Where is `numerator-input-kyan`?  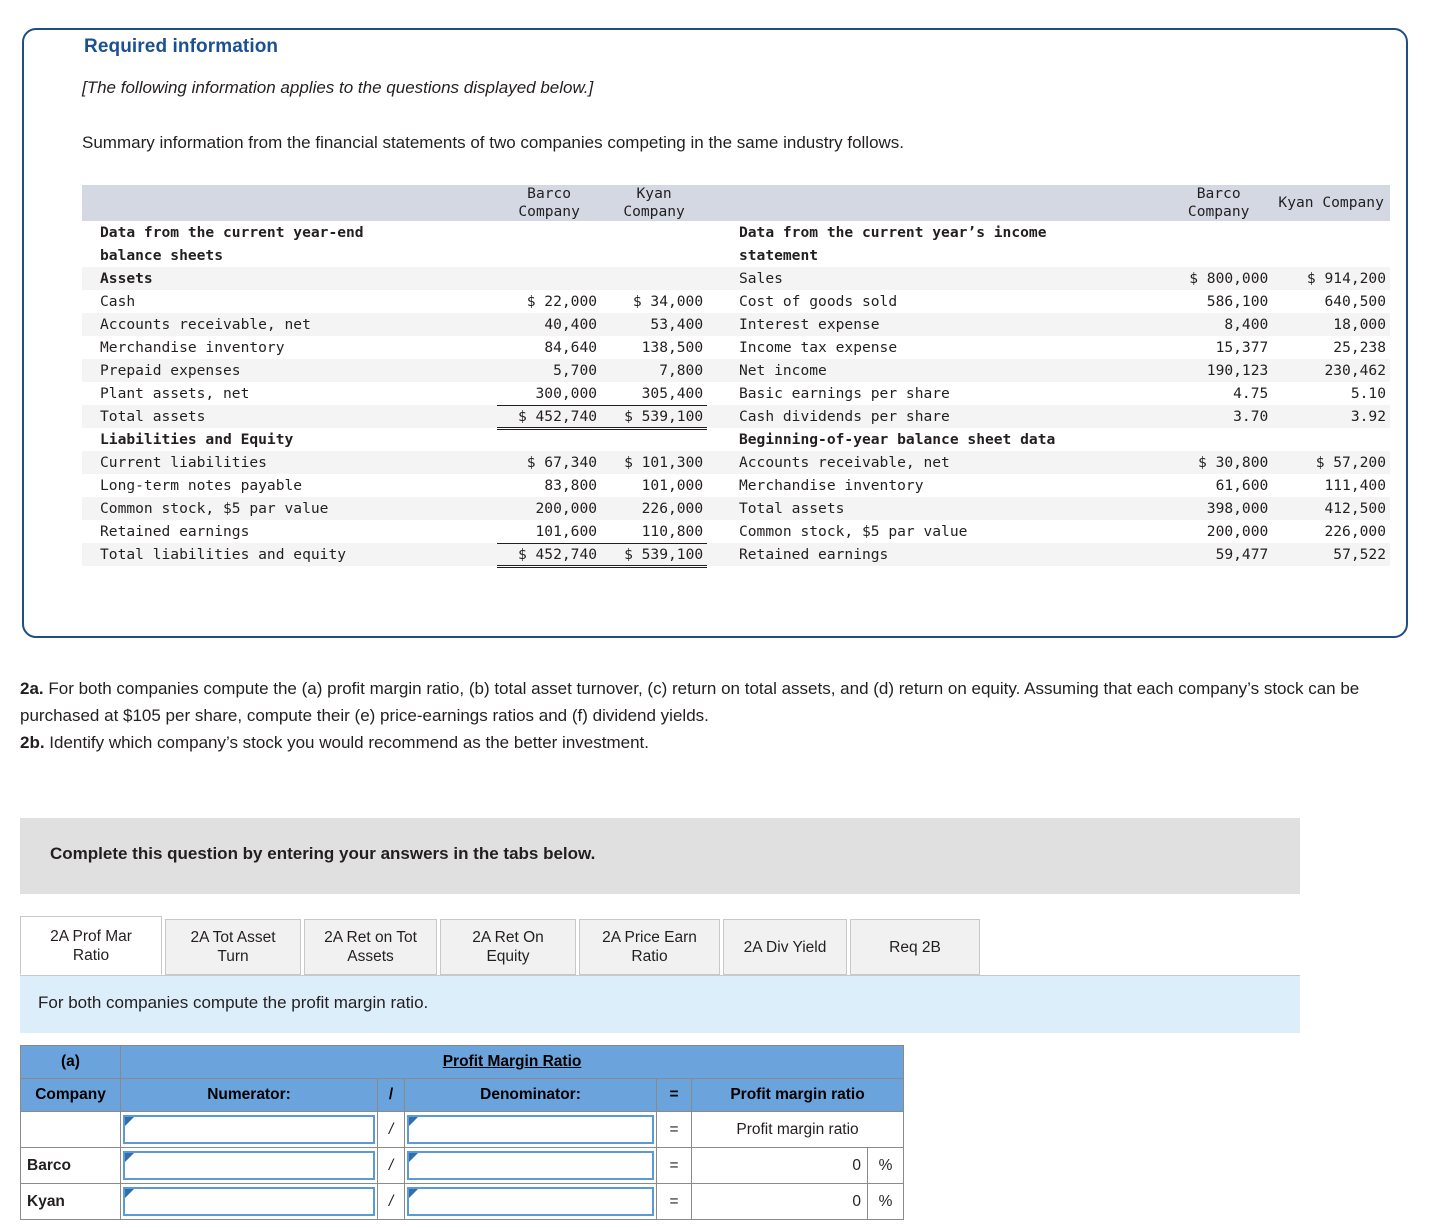 numerator-input-kyan is located at coordinates (249, 1201).